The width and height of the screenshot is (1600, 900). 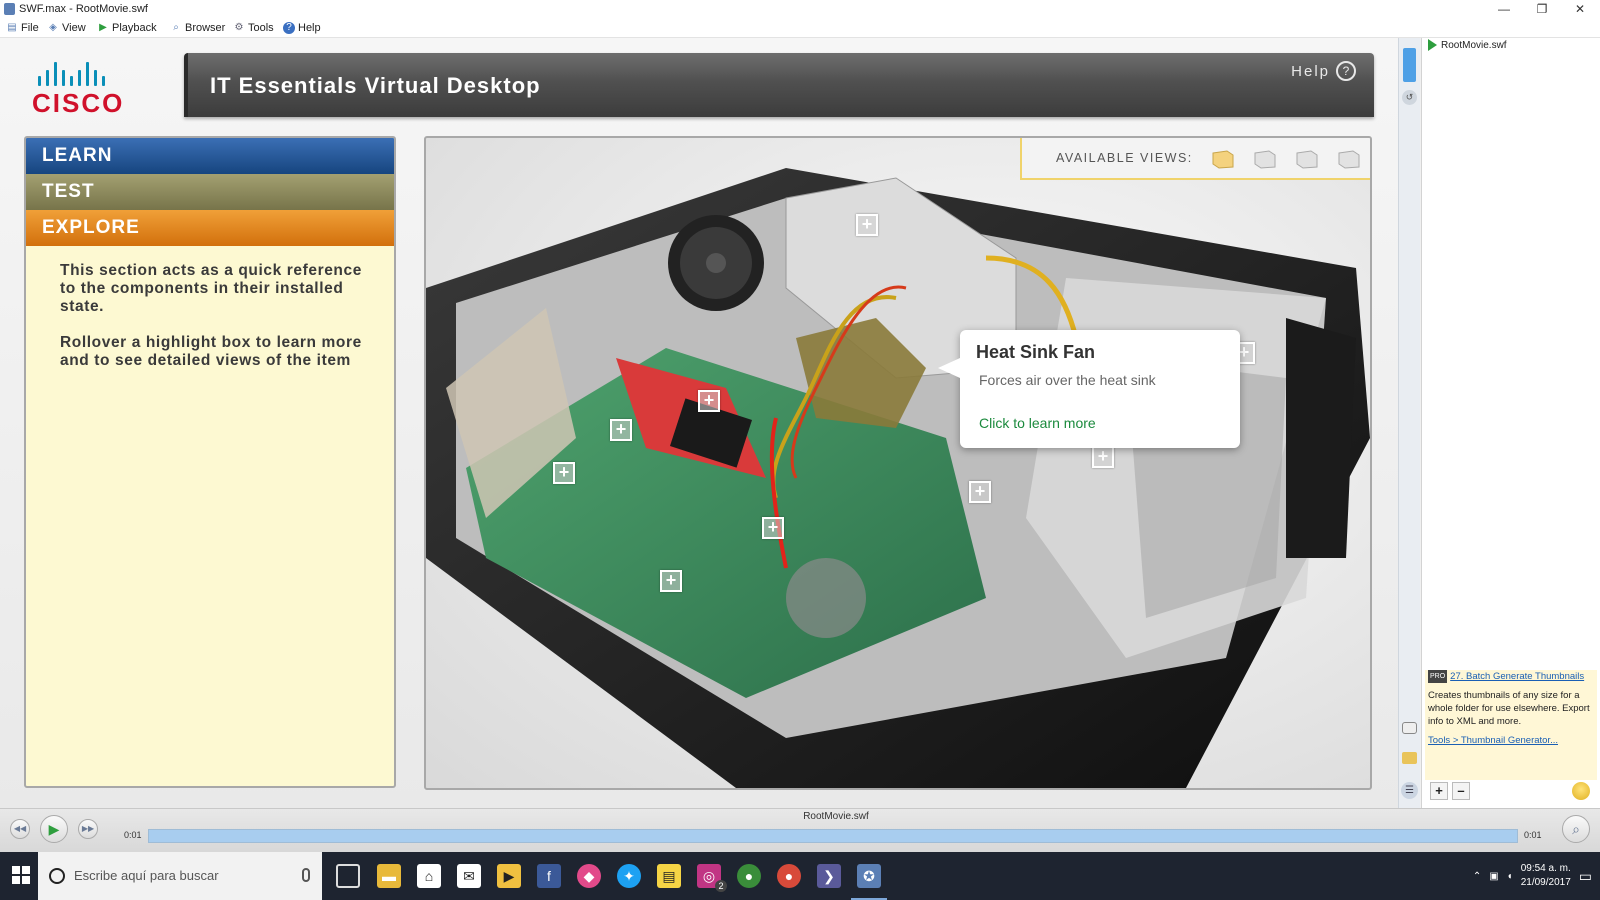 What do you see at coordinates (836, 816) in the screenshot?
I see `playback-file-name: RootMovie.swf` at bounding box center [836, 816].